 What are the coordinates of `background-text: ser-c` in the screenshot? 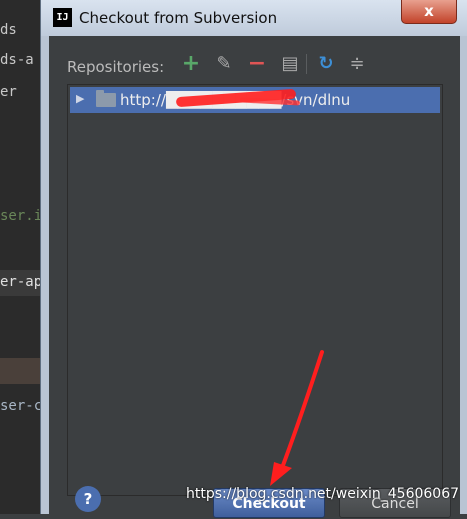 It's located at (21, 406).